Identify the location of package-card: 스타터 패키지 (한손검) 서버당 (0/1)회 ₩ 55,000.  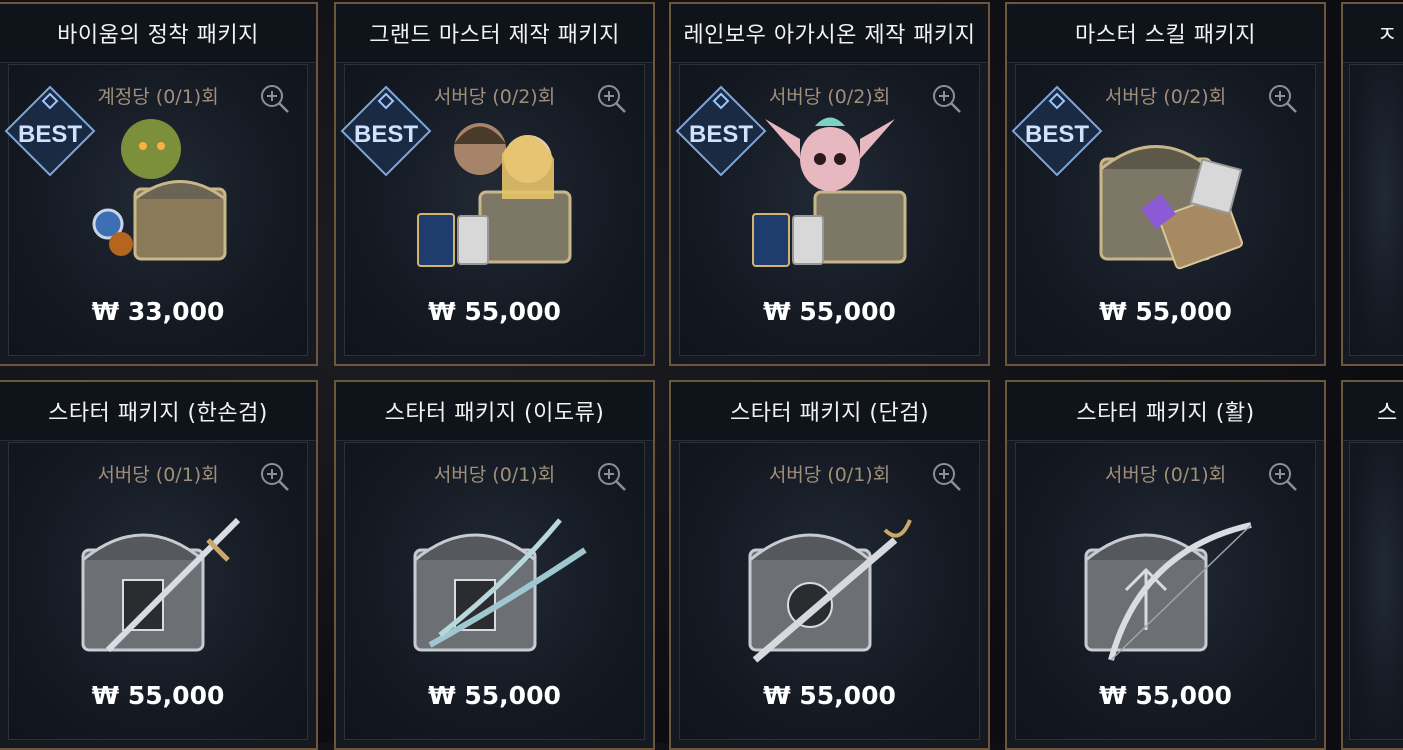
(159, 565).